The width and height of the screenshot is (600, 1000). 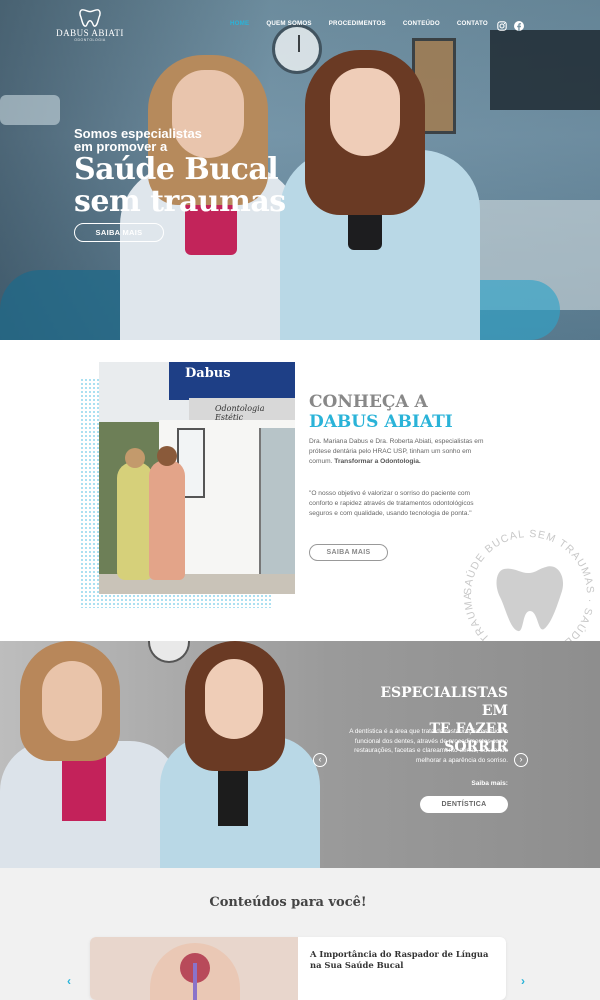 I want to click on nav-item-quem-somos: QUEM SOMOS, so click(x=288, y=23).